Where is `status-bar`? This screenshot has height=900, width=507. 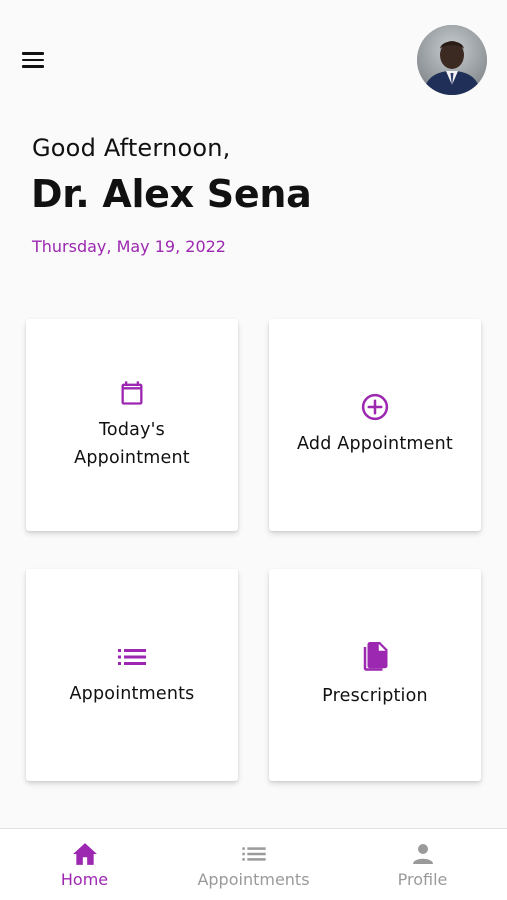 status-bar is located at coordinates (253, 11).